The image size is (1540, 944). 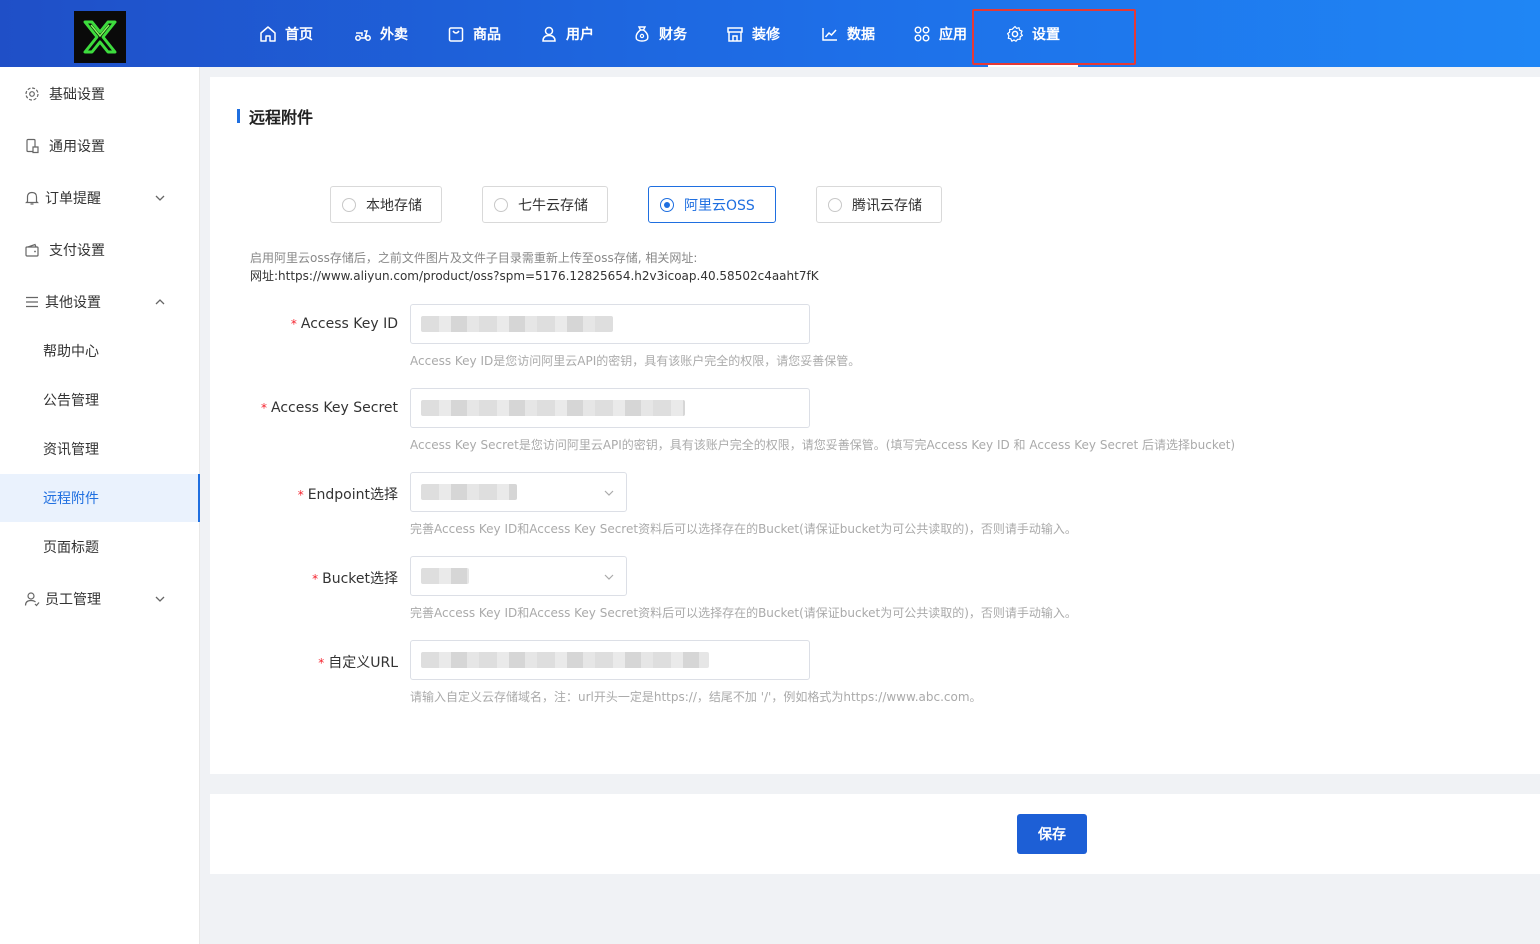 I want to click on endpoint-select, so click(x=518, y=492).